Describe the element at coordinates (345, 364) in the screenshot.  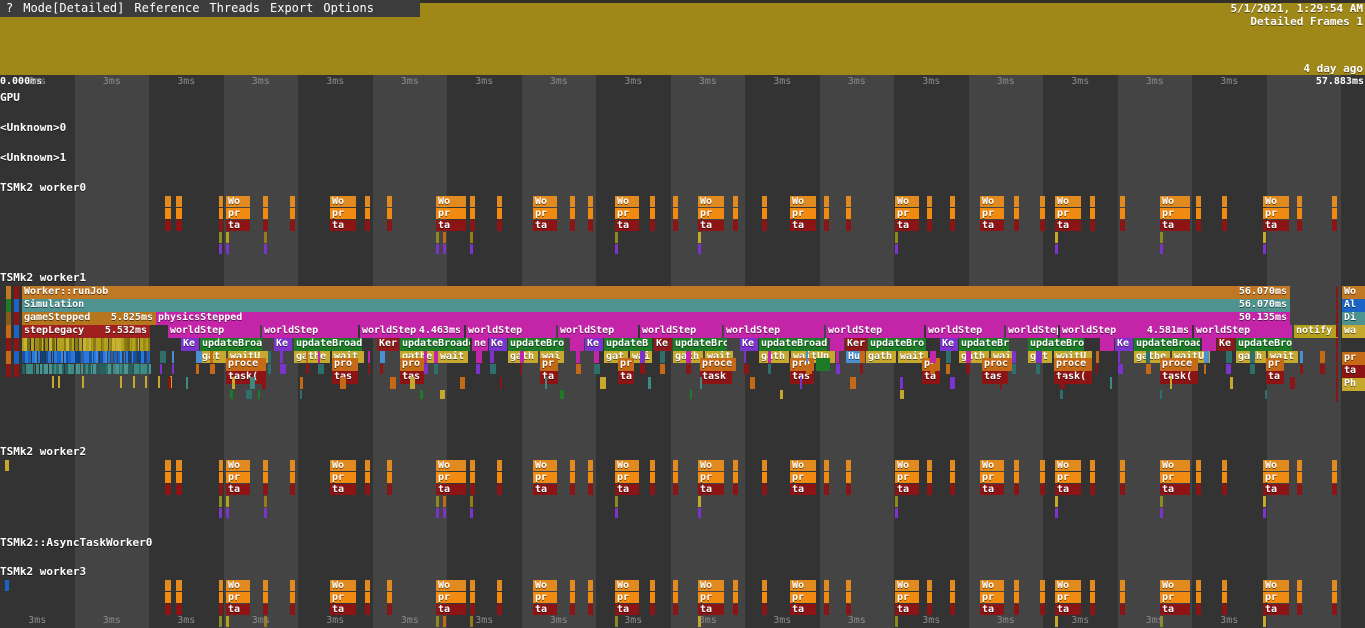
I see `block-process-1: pro` at that location.